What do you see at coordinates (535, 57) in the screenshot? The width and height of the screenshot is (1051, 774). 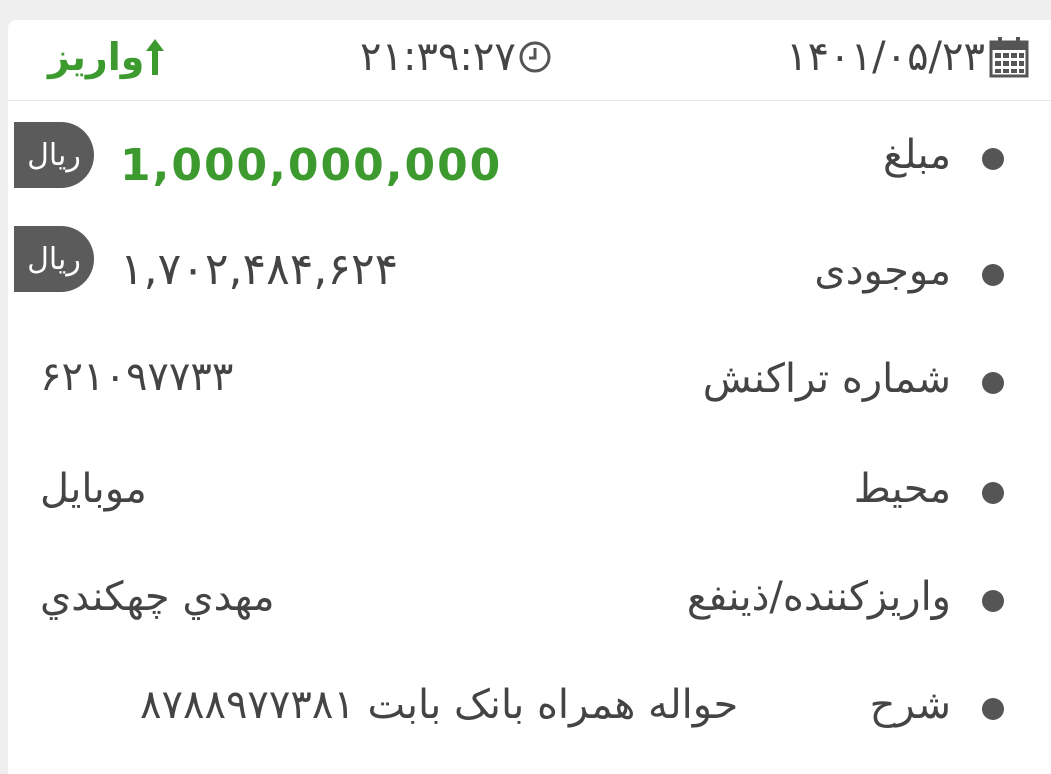 I see `clock-icon` at bounding box center [535, 57].